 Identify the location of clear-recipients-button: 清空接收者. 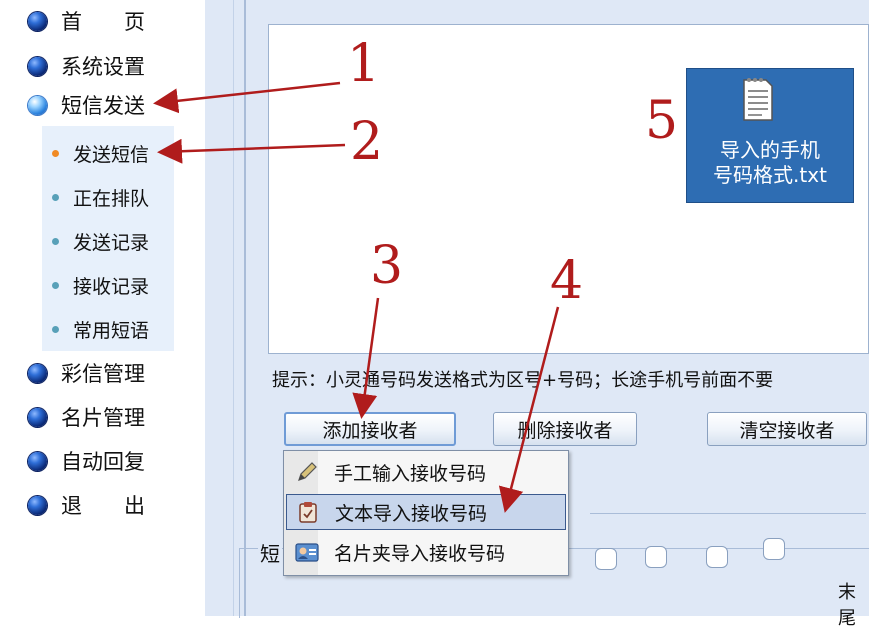
(787, 429).